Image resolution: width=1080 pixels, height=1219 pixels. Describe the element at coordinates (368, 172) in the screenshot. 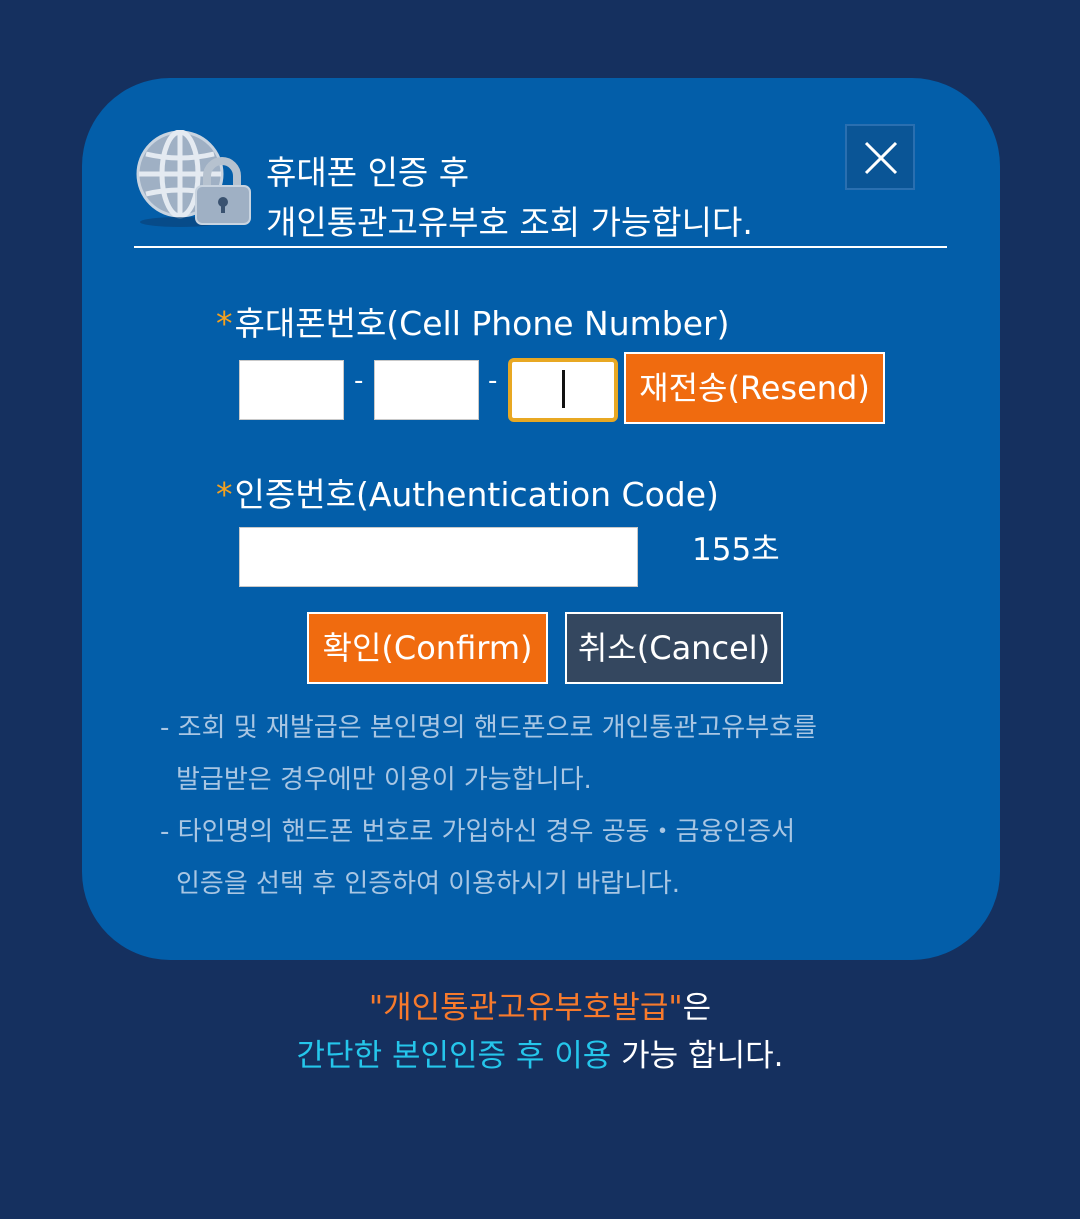

I see `dialog-title-line1: 휴대폰 인증 후` at that location.